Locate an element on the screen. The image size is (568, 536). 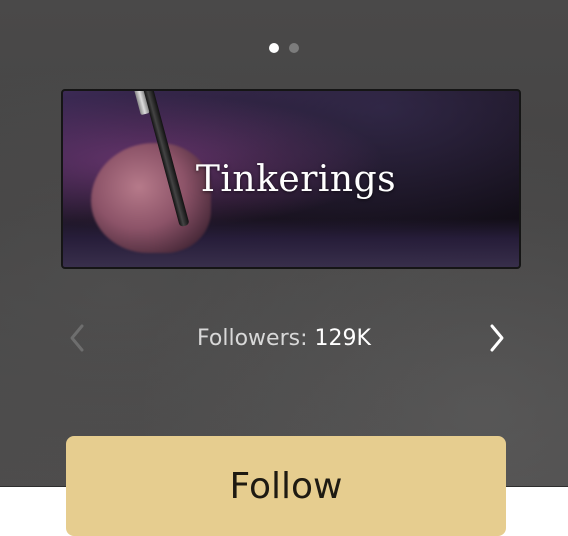
prev-button is located at coordinates (77, 338).